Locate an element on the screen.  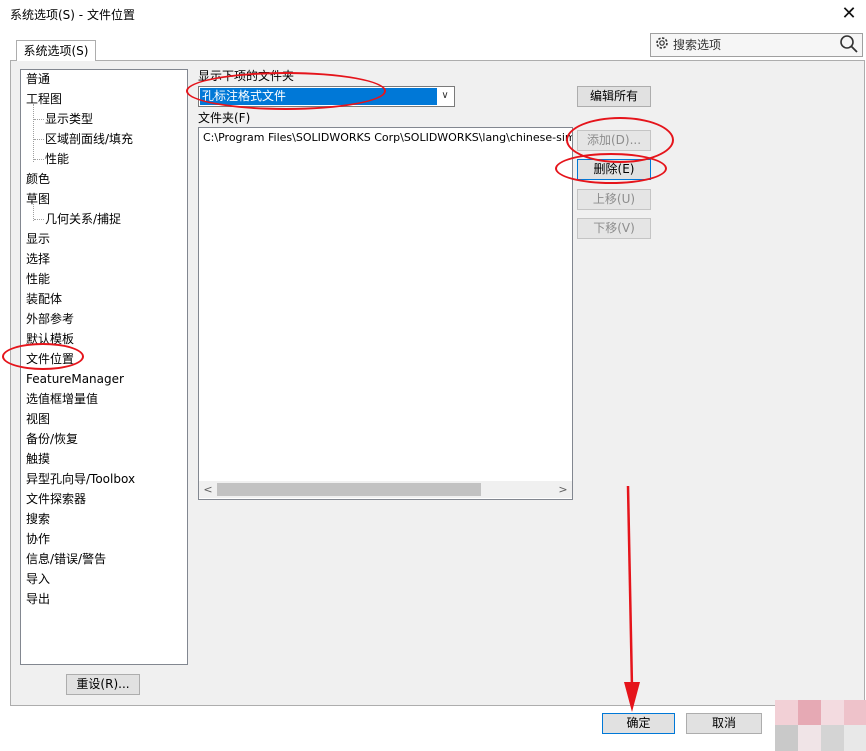
tree-item-colors: 颜色 is located at coordinates (38, 179).